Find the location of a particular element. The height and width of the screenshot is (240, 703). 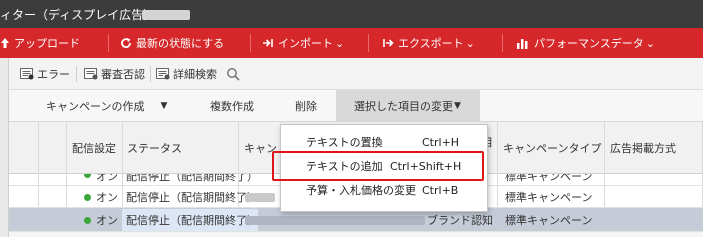

menu-item-change-budget-bid: 予算・入札価格の変更 Ctrl+B is located at coordinates (384, 190).